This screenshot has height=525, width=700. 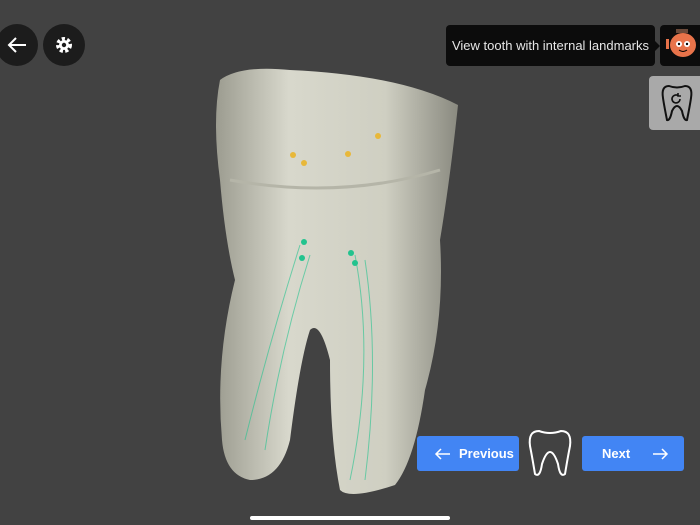 I want to click on tooltip: View tooth with internal landmarks, so click(x=553, y=45).